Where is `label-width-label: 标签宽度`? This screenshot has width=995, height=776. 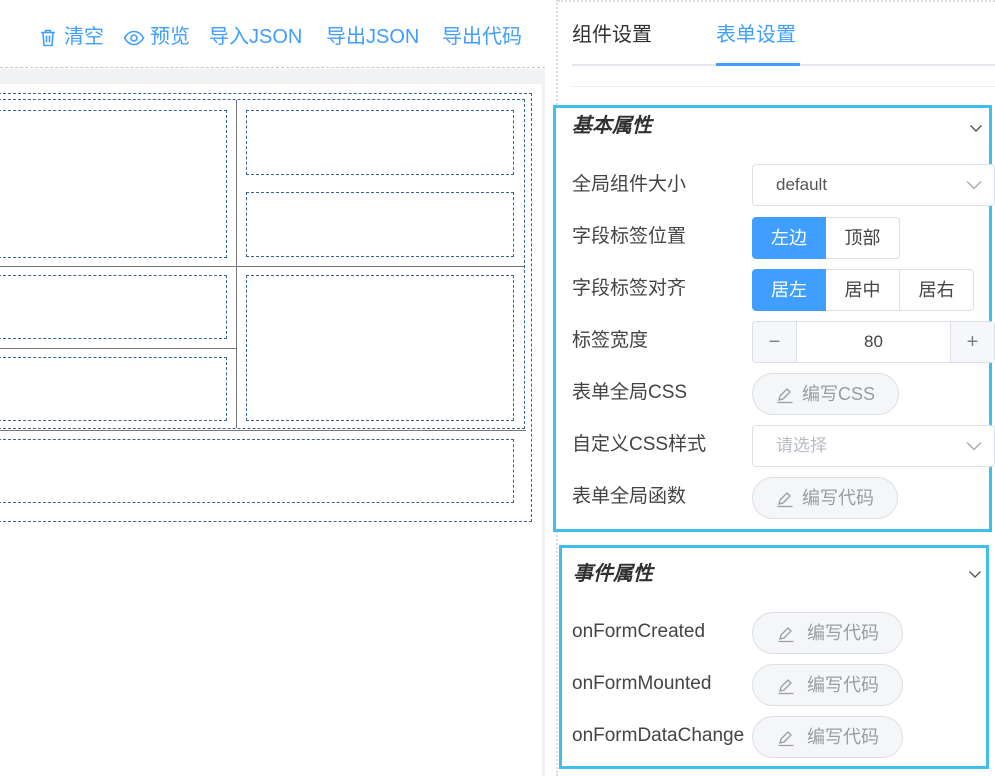 label-width-label: 标签宽度 is located at coordinates (610, 340).